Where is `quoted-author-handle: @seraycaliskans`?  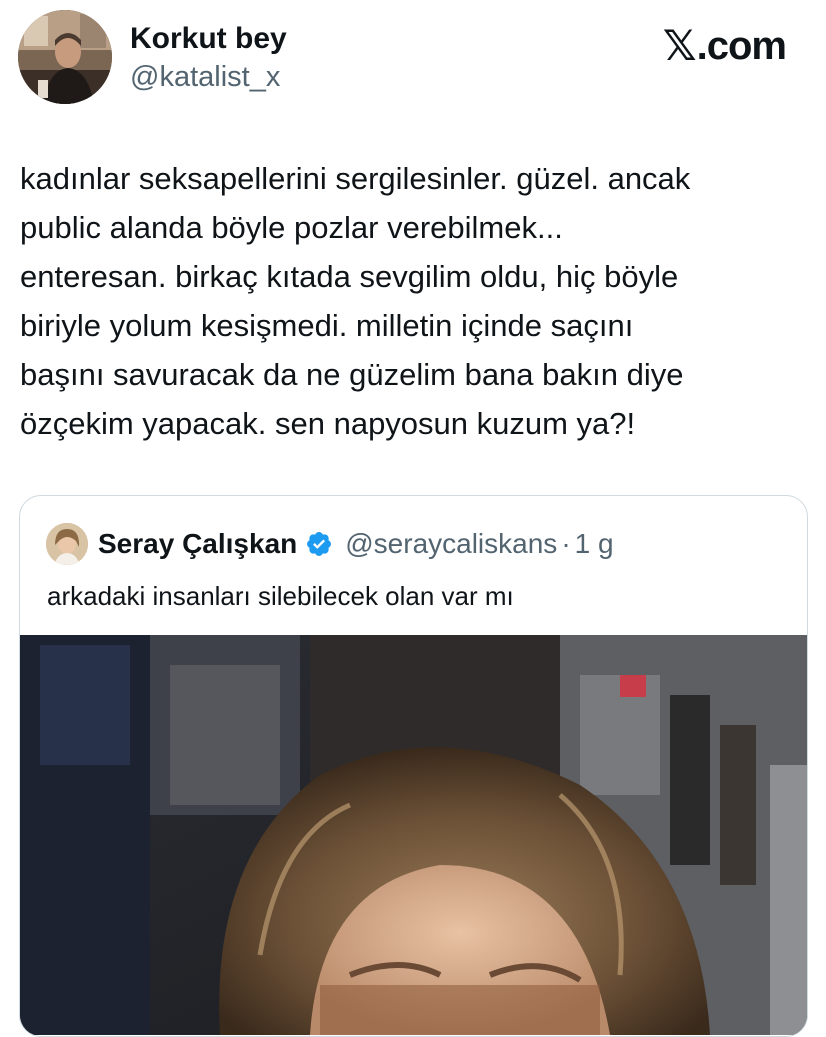 quoted-author-handle: @seraycaliskans is located at coordinates (451, 544).